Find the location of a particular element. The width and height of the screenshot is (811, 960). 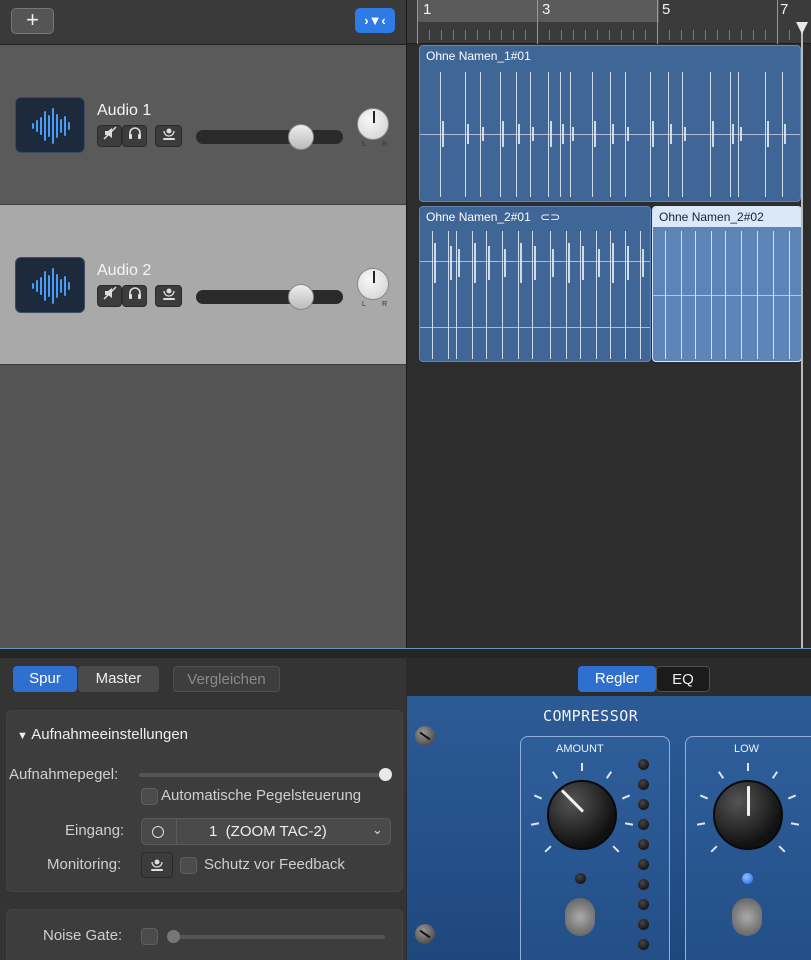

ruler: 1 3 5 7 is located at coordinates (609, 22).